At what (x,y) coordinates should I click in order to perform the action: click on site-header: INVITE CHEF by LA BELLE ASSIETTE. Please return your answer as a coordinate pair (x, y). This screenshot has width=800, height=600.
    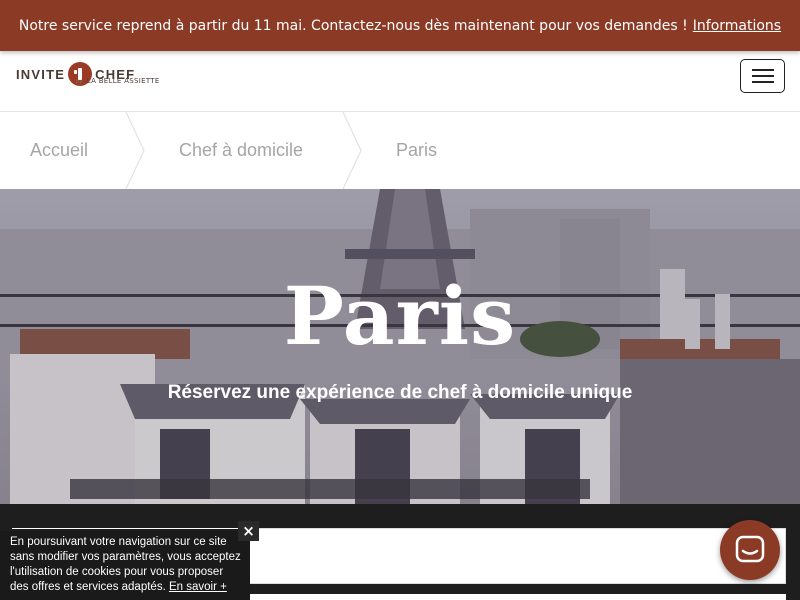
    Looking at the image, I should click on (400, 81).